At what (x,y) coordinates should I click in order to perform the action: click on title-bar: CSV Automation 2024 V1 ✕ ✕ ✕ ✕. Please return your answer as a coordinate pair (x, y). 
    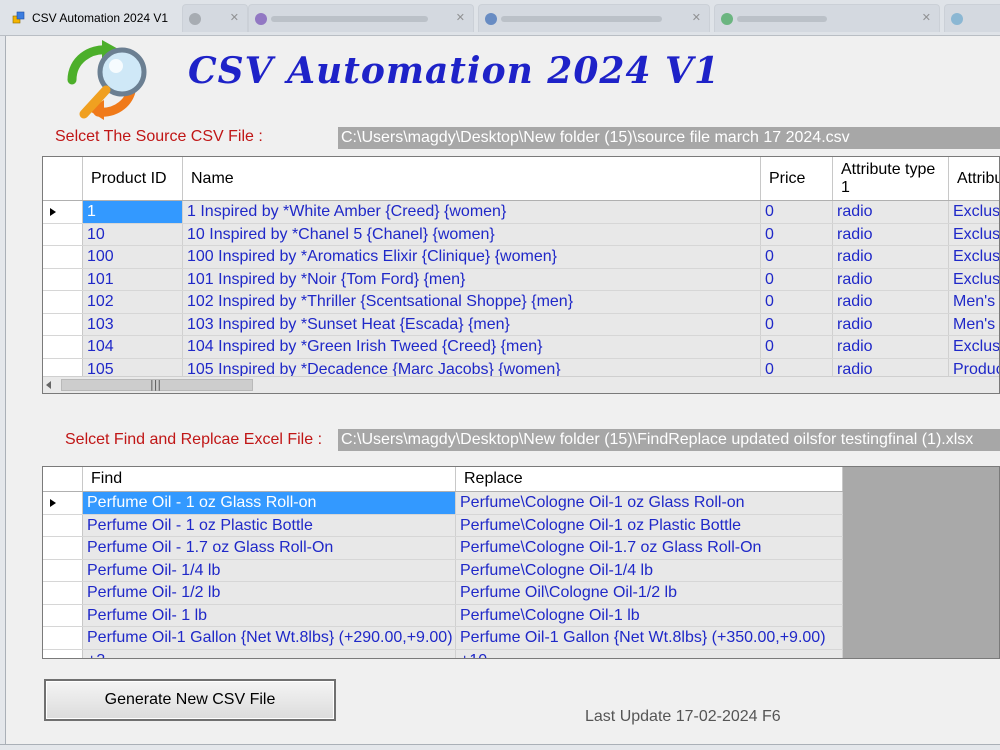
    Looking at the image, I should click on (500, 18).